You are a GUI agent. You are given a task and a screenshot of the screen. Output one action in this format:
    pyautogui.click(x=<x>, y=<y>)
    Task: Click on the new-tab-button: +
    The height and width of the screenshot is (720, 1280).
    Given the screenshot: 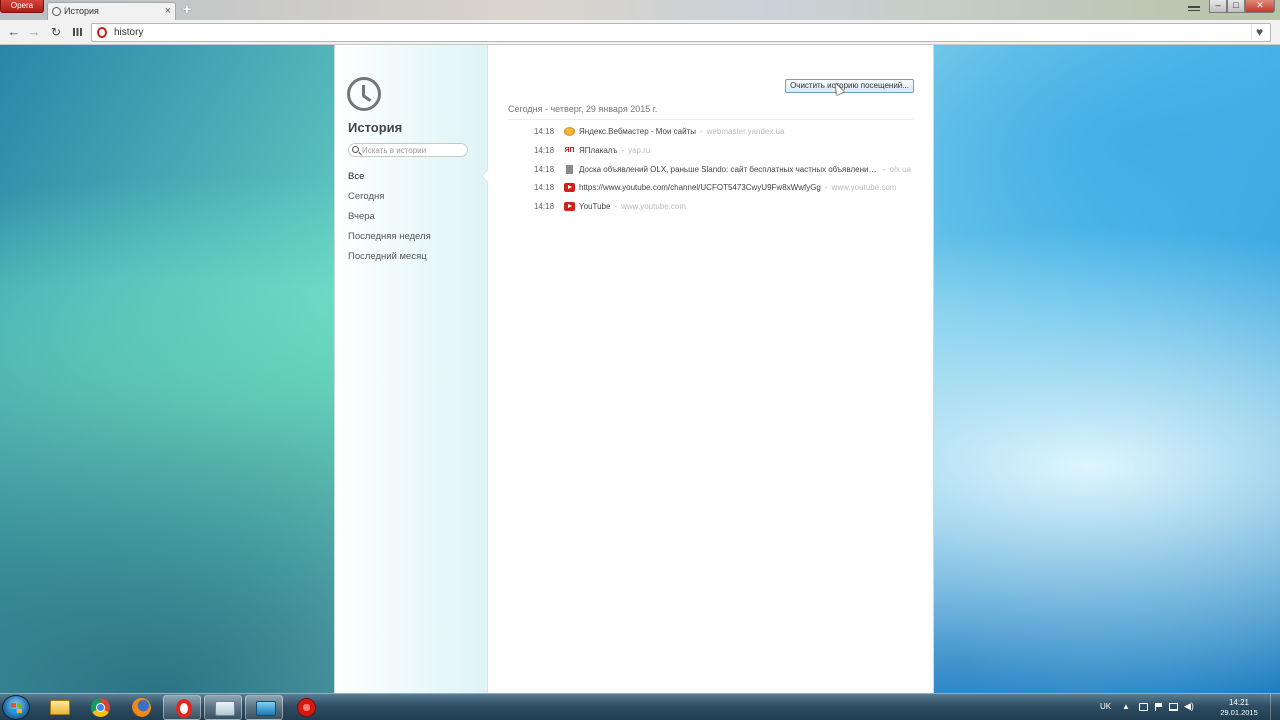 What is the action you would take?
    pyautogui.click(x=187, y=10)
    